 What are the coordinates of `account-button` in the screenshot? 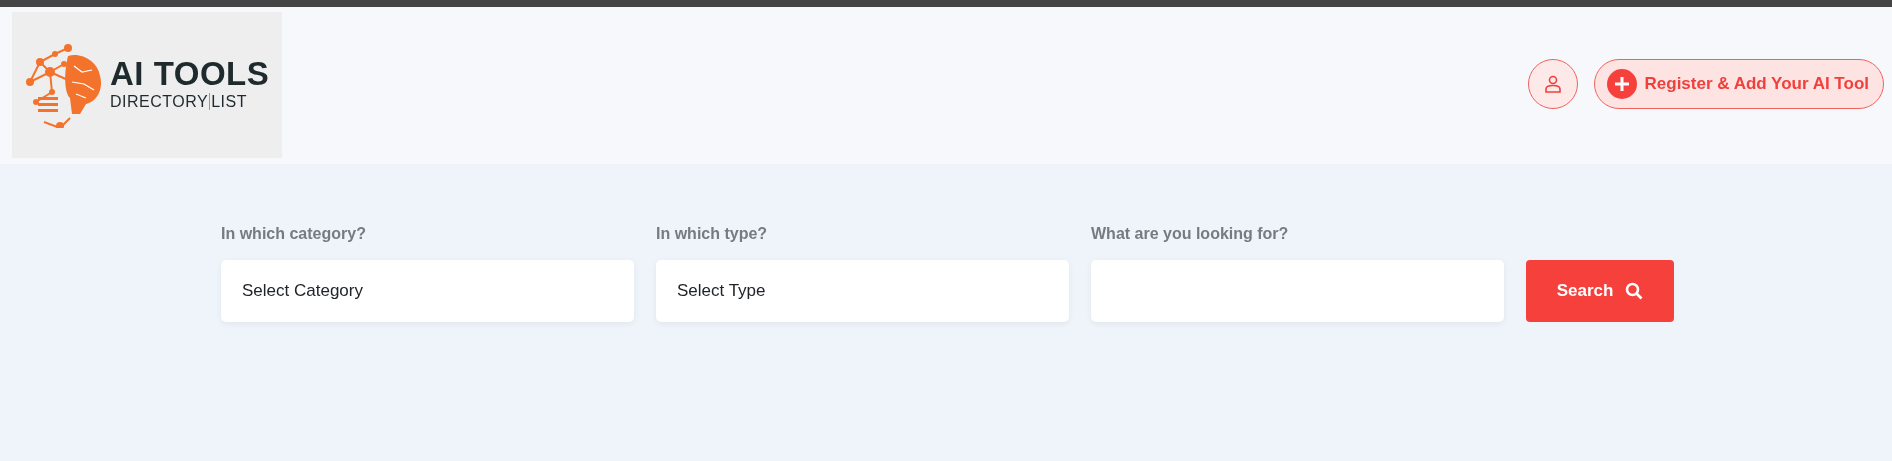 It's located at (1552, 84).